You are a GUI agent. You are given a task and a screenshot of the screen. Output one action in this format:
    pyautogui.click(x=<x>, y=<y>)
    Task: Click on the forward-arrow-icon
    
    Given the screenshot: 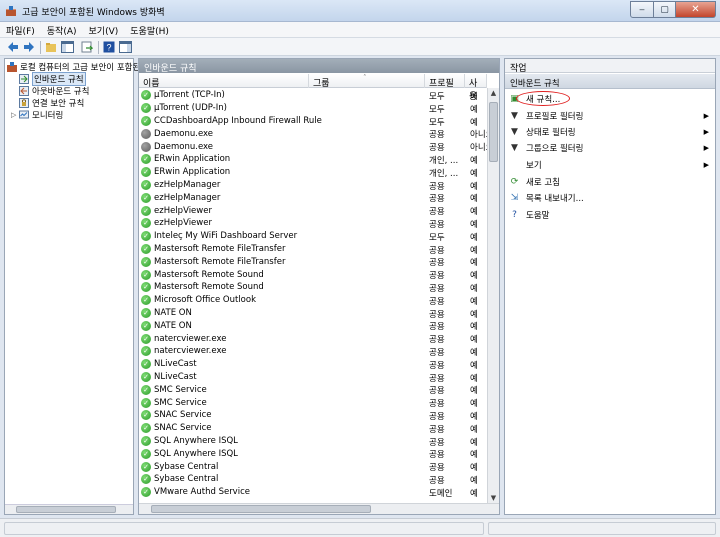 What is the action you would take?
    pyautogui.click(x=29, y=47)
    